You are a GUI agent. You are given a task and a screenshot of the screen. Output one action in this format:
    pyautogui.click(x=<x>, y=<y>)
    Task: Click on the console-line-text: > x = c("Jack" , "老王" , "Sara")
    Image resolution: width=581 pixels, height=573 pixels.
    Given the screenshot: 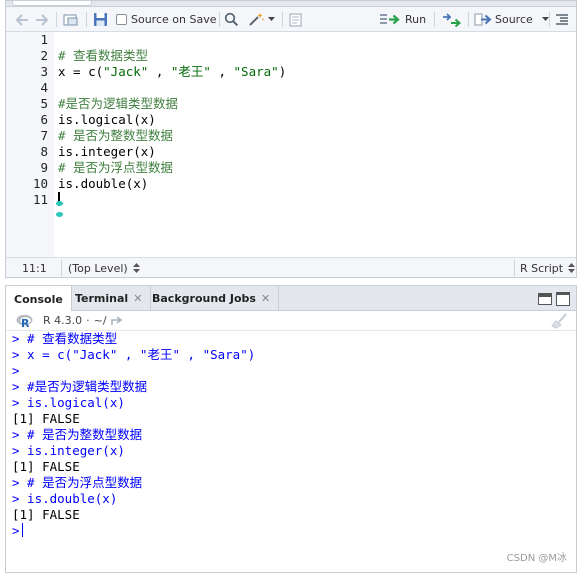 What is the action you would take?
    pyautogui.click(x=134, y=354)
    